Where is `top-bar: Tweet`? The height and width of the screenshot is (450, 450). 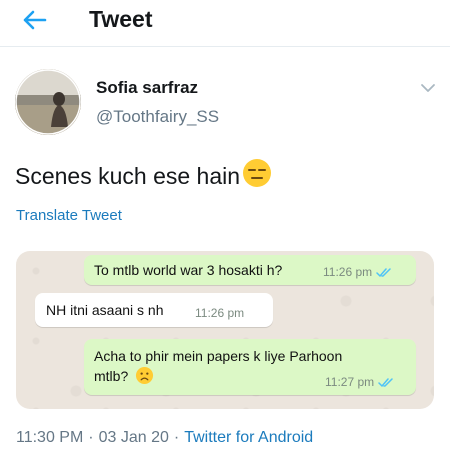
top-bar: Tweet is located at coordinates (225, 20).